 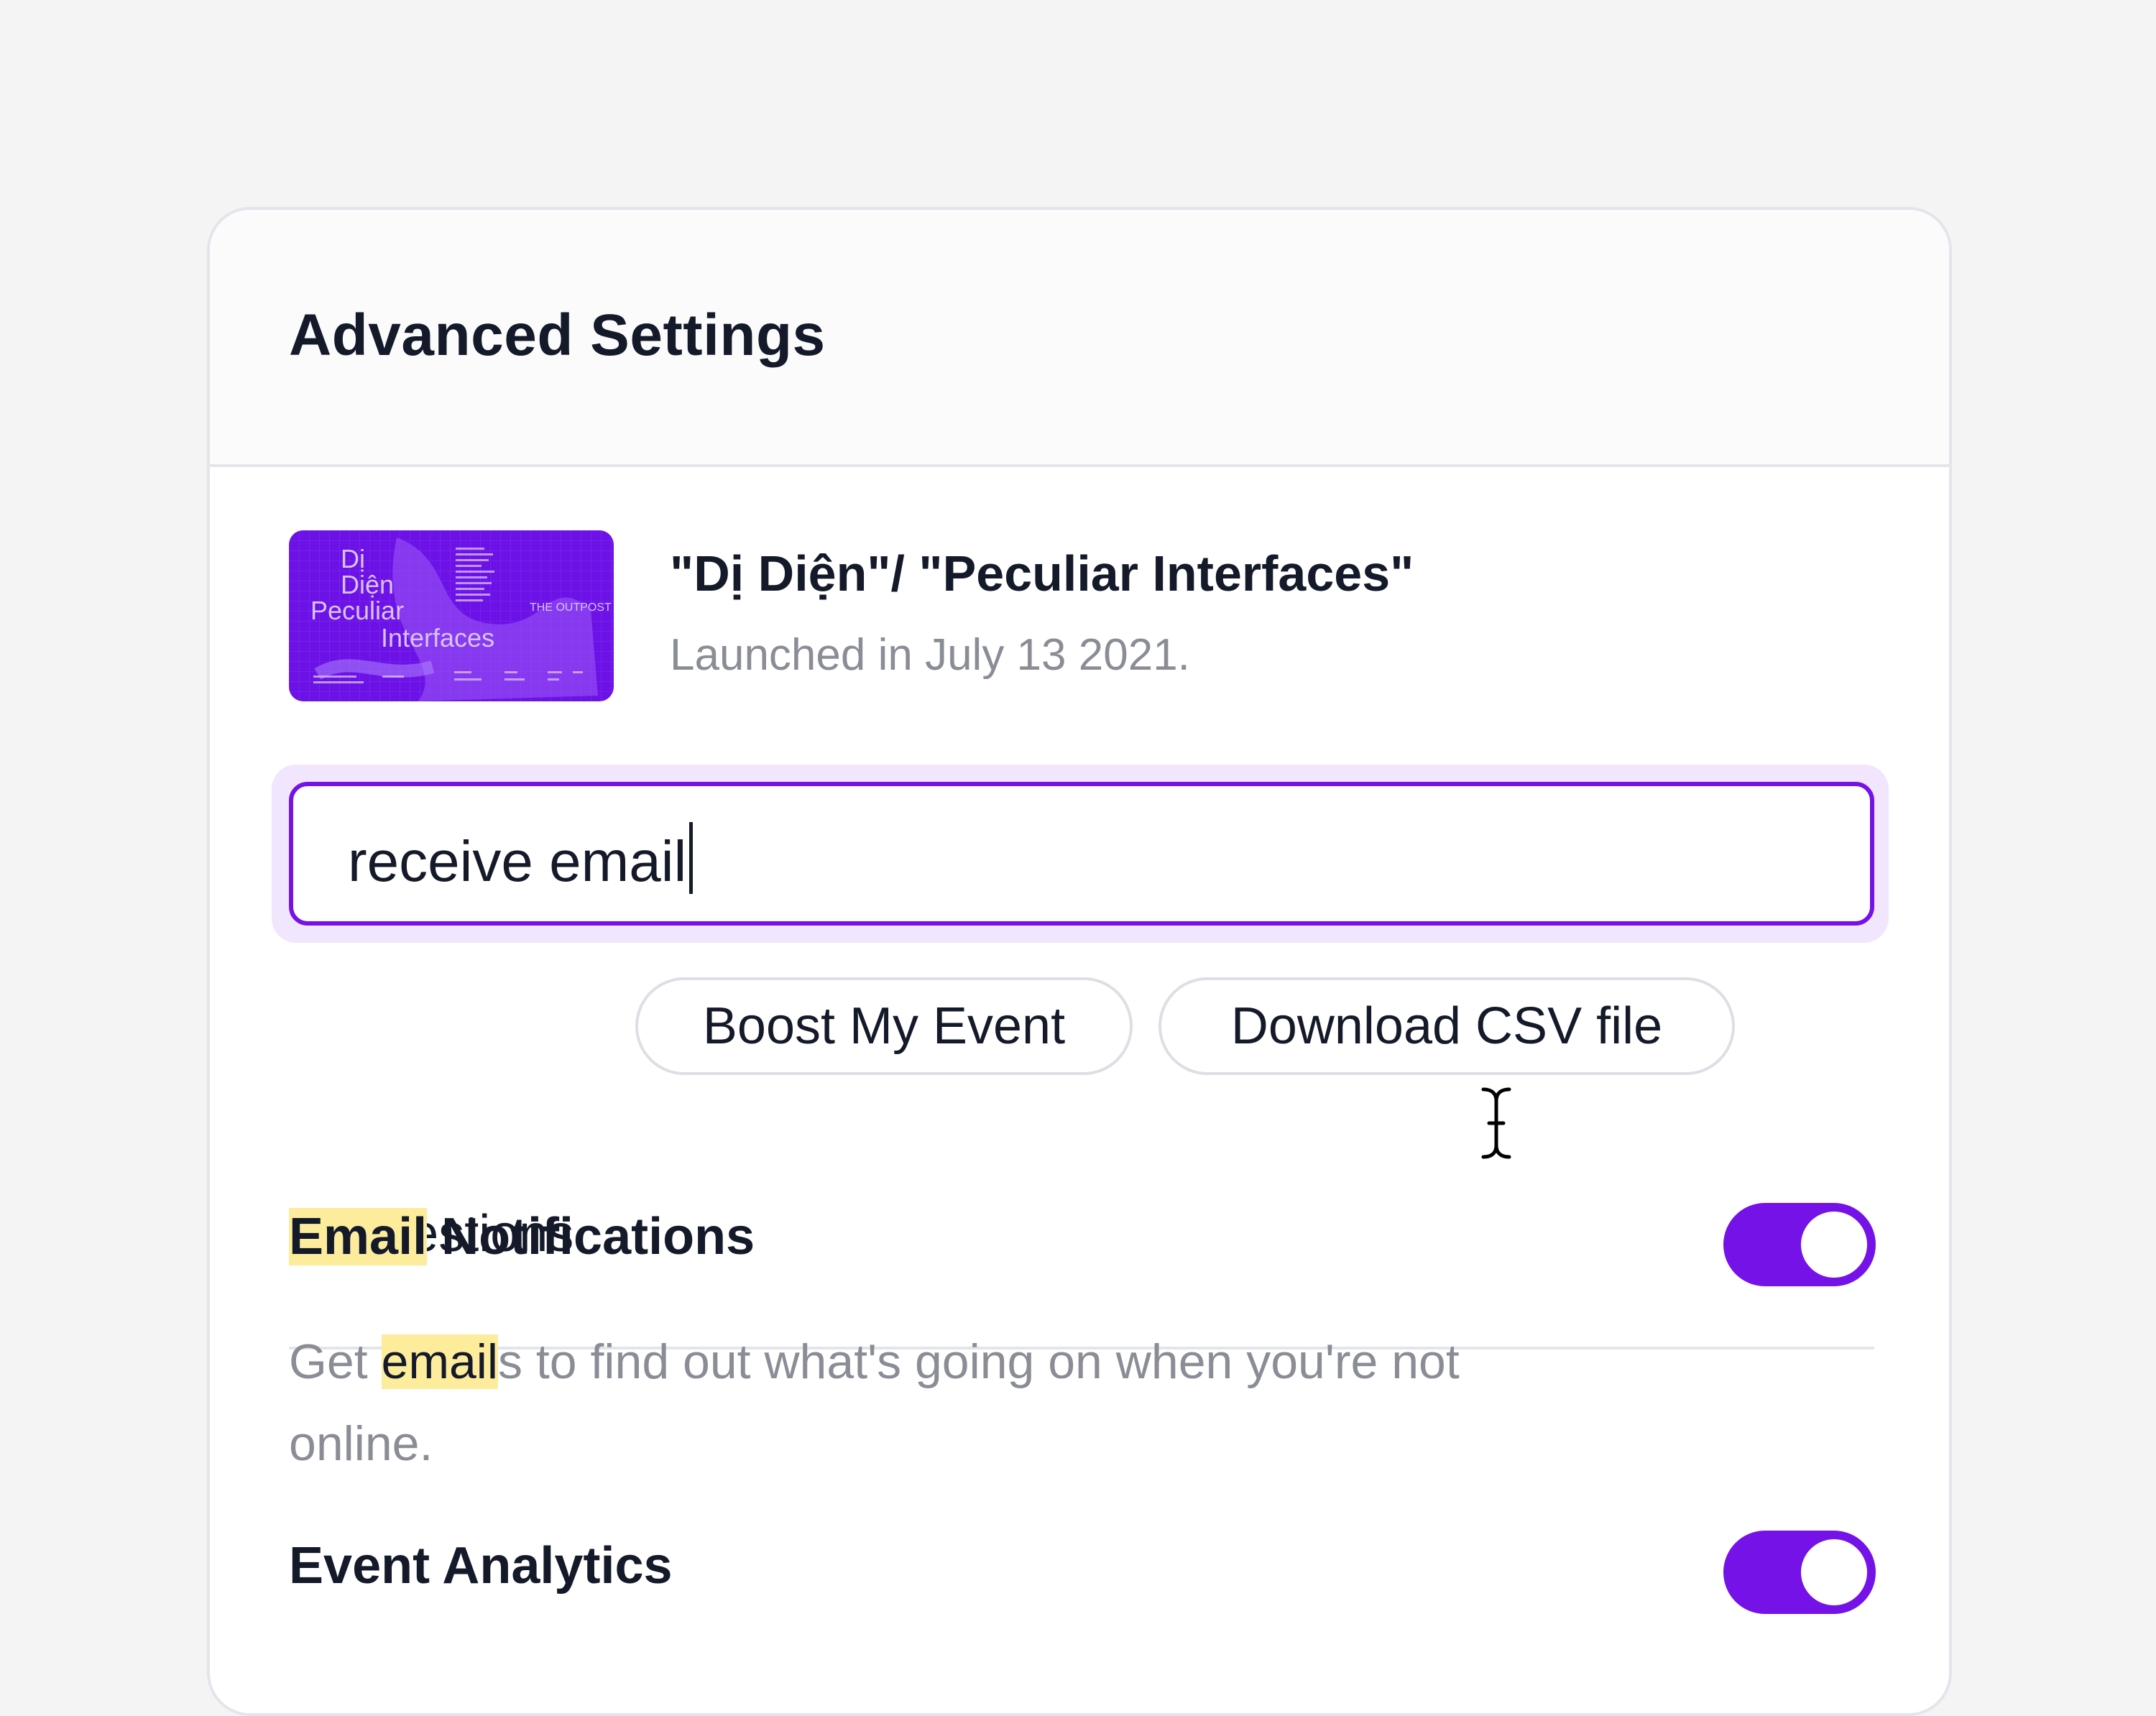 I want to click on event-poster-image: Dị Diện Peculiar Interfaces THE OUTPOST, so click(x=452, y=616).